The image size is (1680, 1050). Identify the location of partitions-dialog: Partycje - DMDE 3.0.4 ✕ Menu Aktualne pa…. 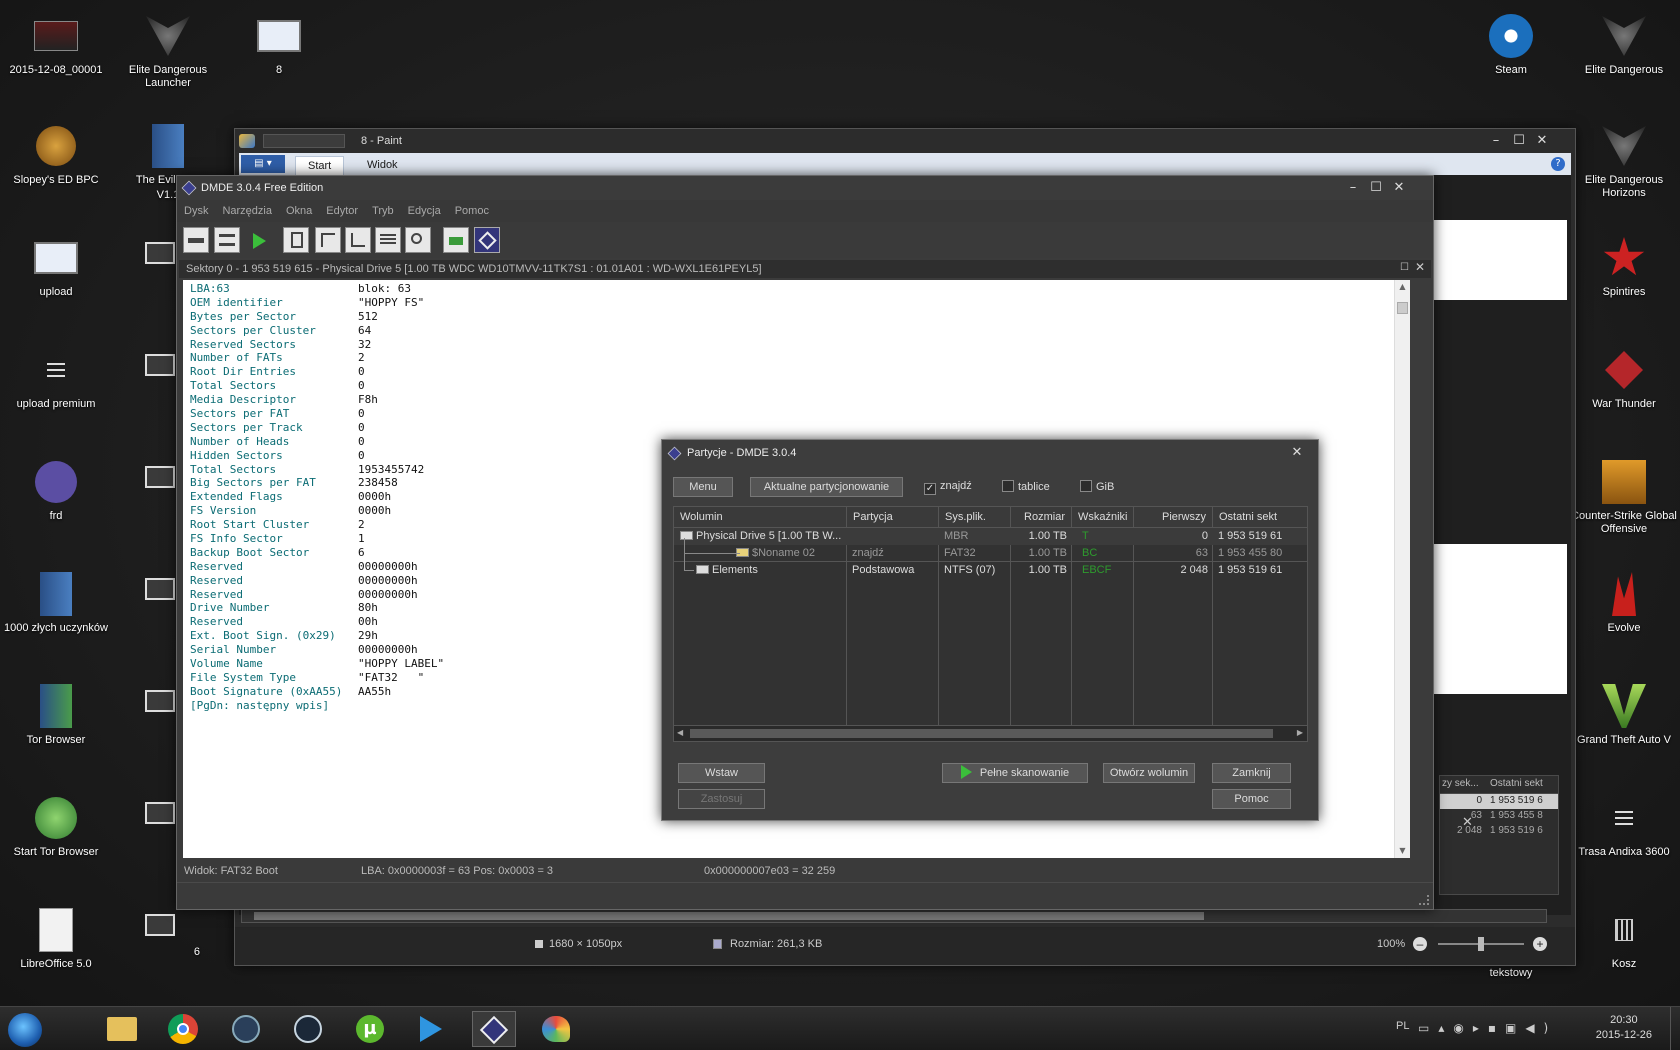
(990, 630).